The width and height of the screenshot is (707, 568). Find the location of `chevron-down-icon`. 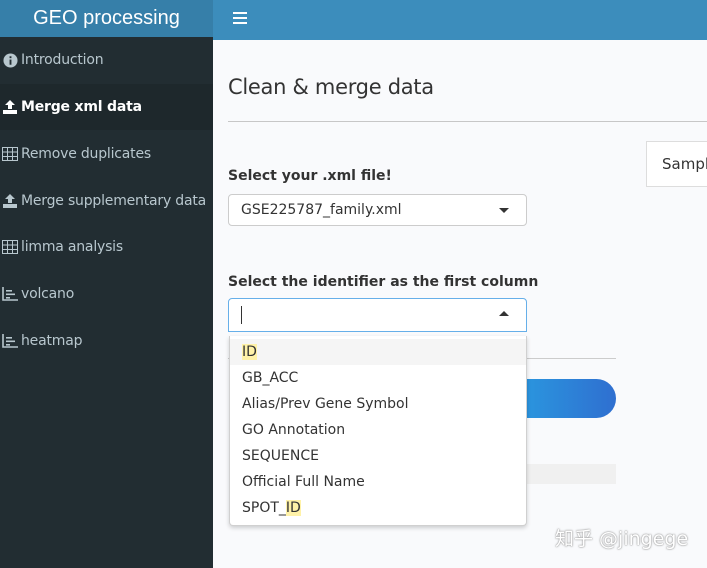

chevron-down-icon is located at coordinates (504, 210).